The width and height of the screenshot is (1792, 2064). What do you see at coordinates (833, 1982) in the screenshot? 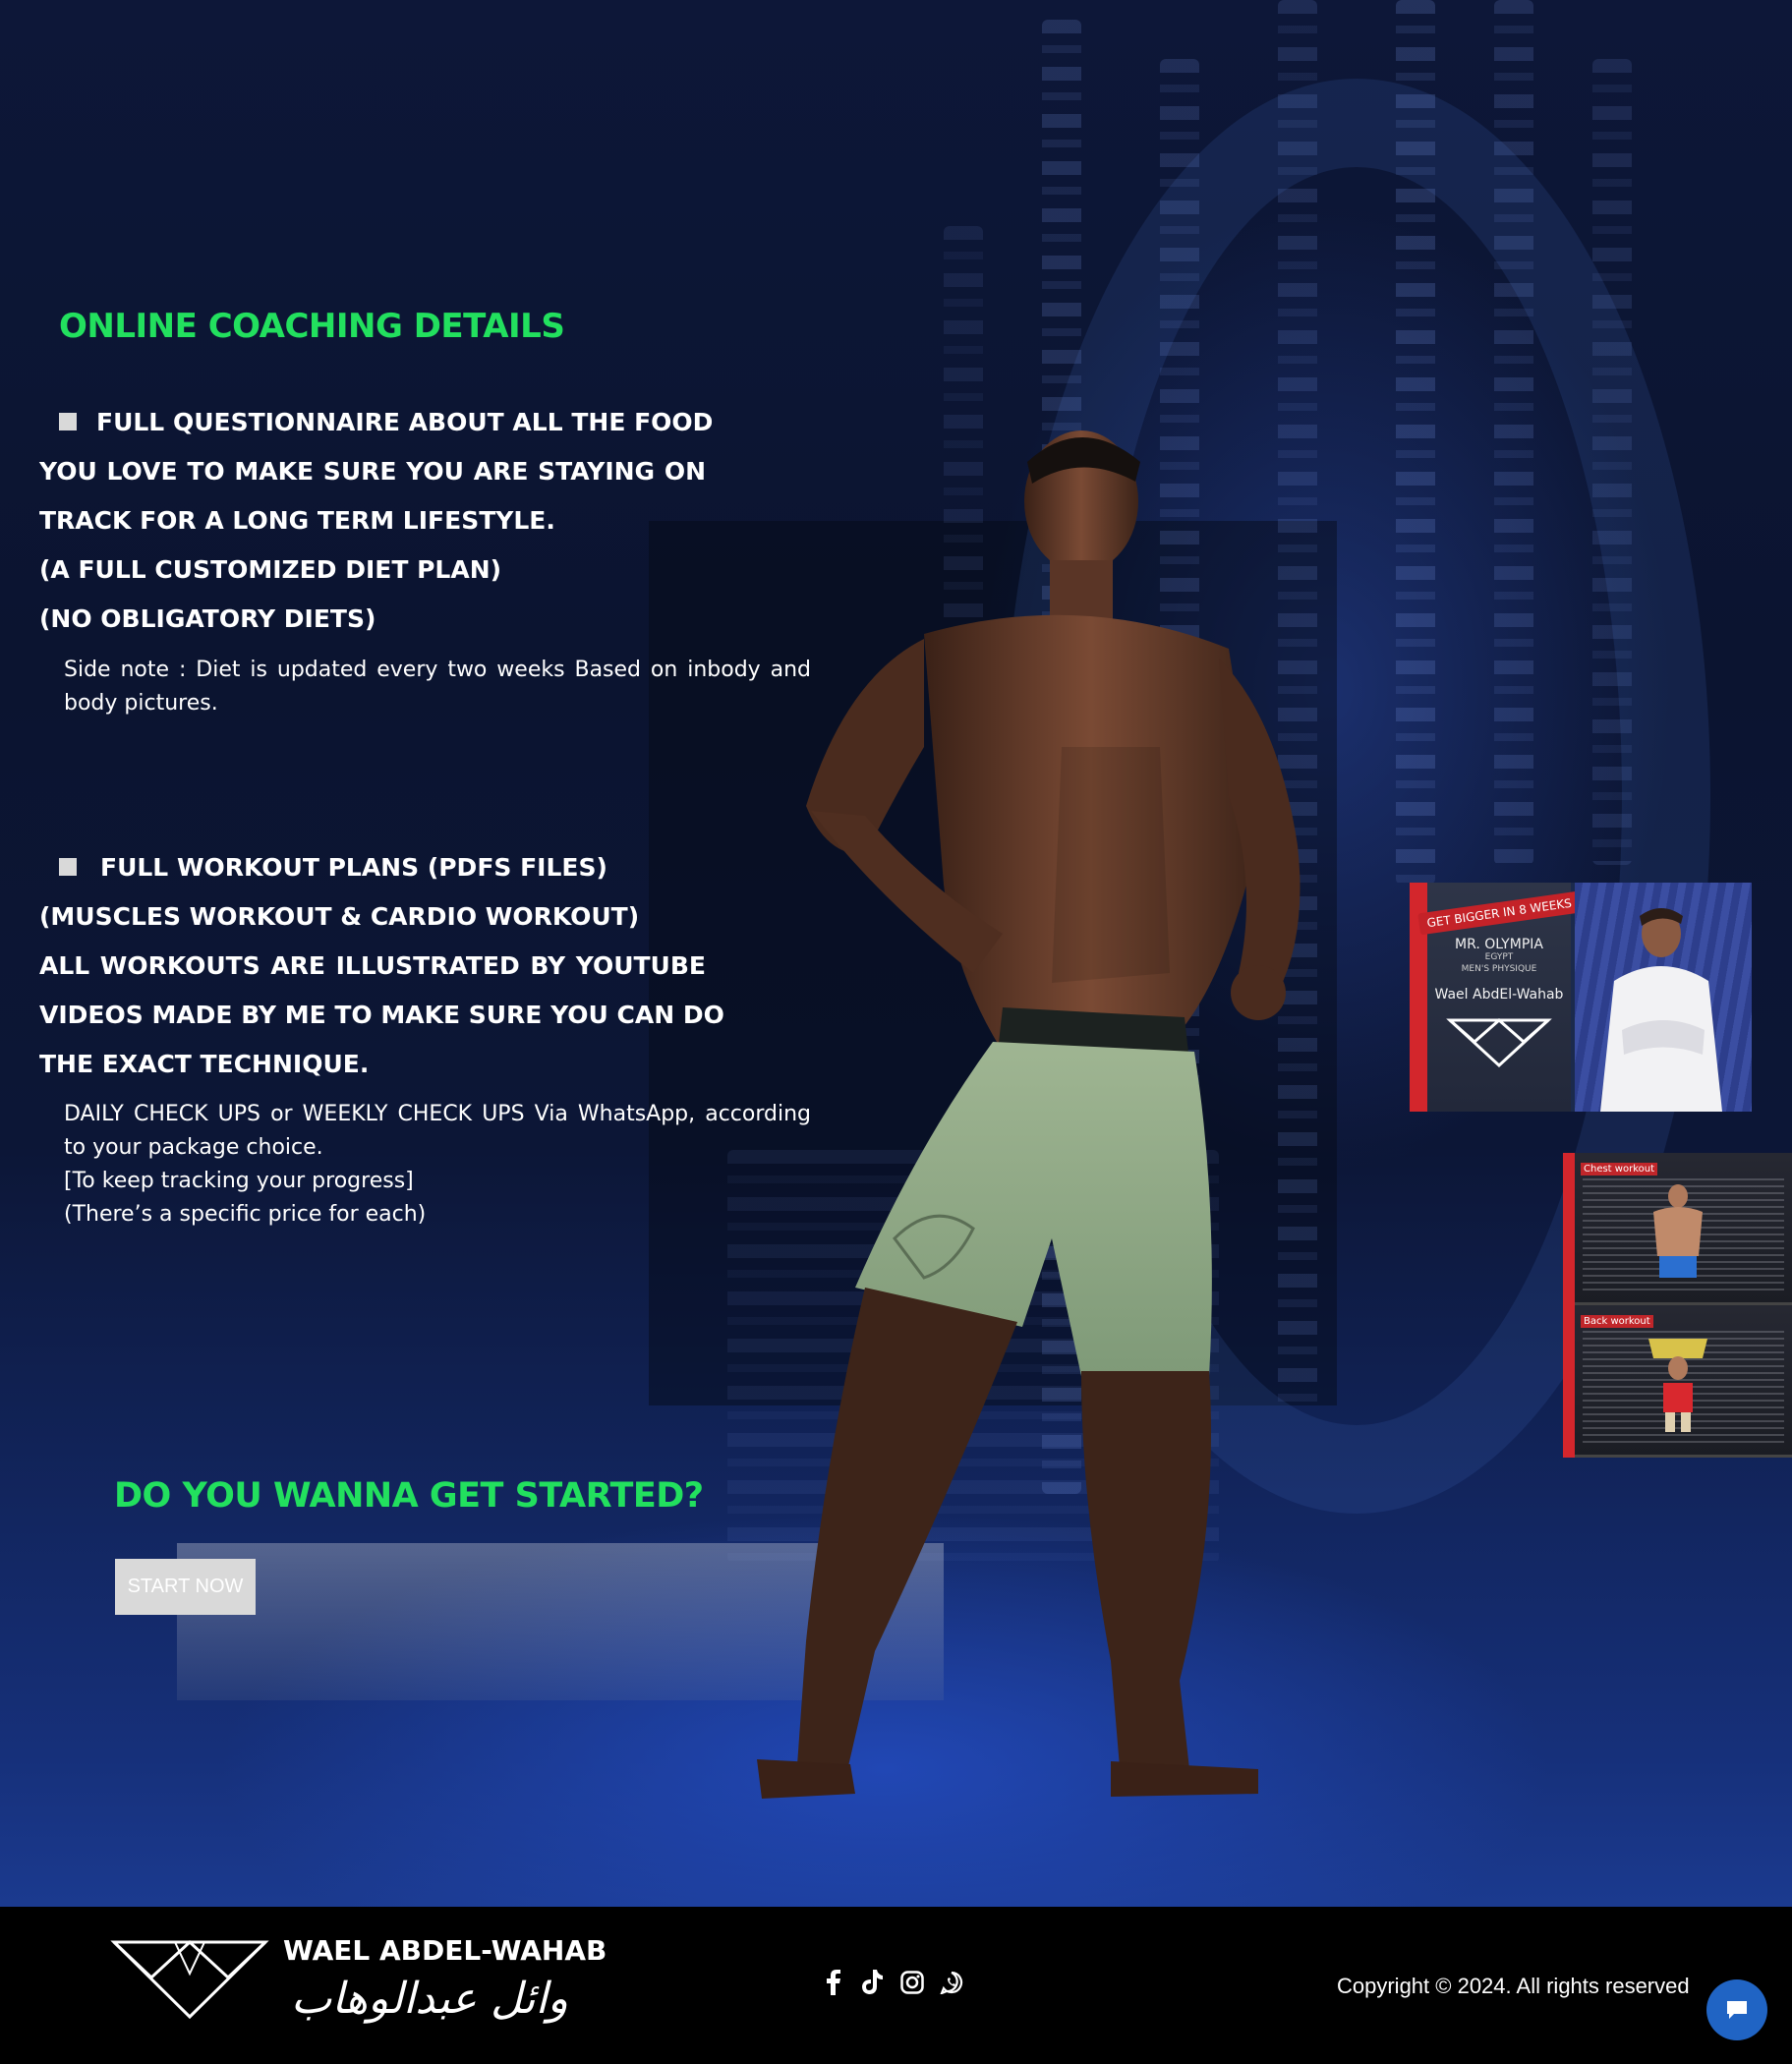
I see `facebook-icon` at bounding box center [833, 1982].